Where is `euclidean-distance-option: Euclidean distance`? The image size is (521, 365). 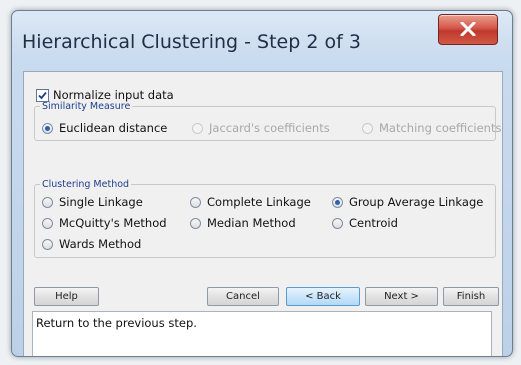 euclidean-distance-option: Euclidean distance is located at coordinates (104, 128).